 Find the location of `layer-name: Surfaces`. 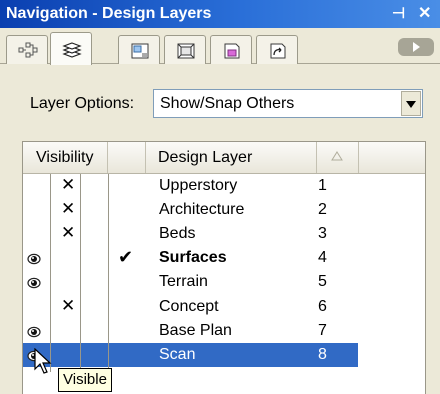

layer-name: Surfaces is located at coordinates (193, 258).